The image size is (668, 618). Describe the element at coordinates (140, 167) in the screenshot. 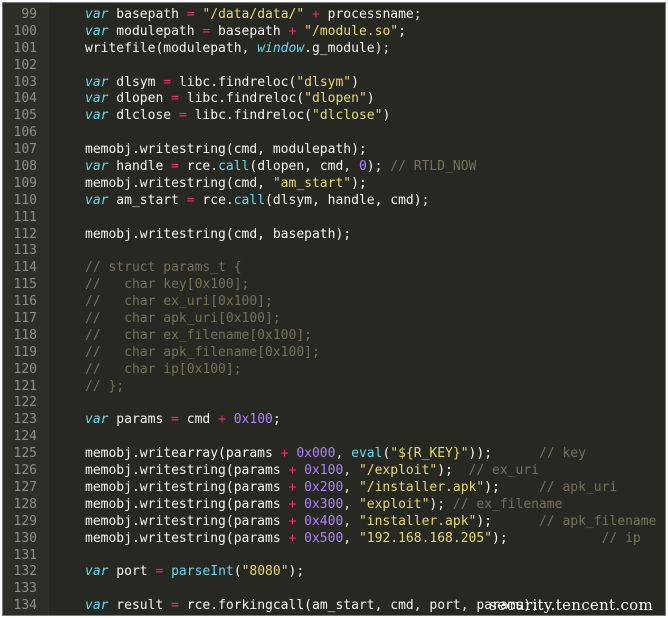

I see `code-token: handle` at that location.